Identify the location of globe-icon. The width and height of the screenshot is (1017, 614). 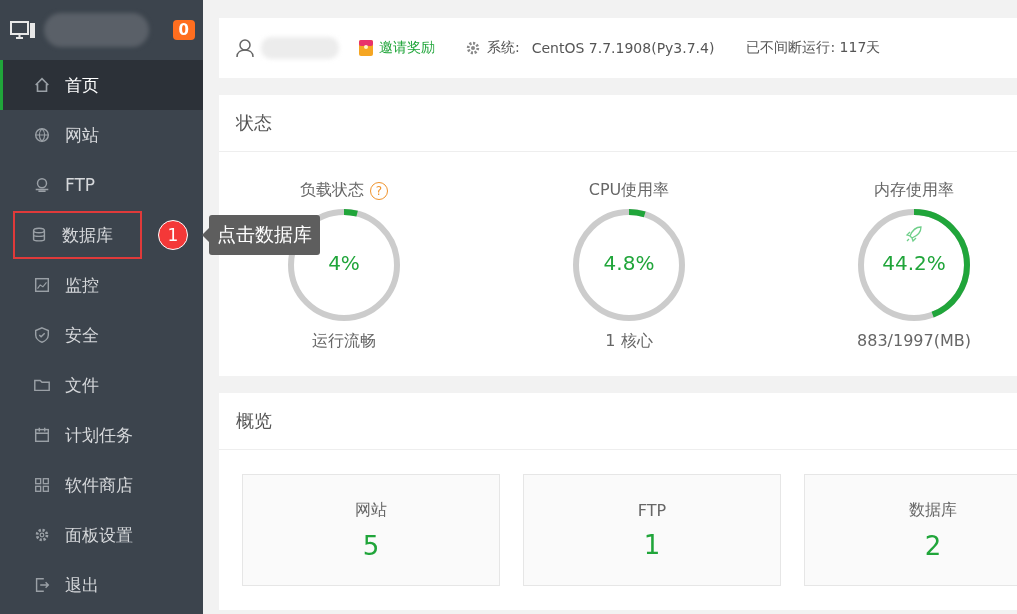
(42, 135).